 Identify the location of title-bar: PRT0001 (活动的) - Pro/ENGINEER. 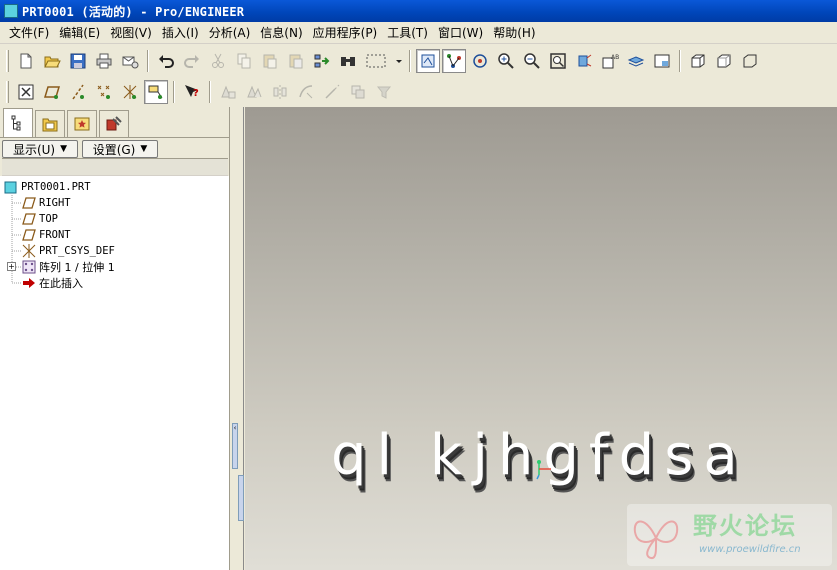
(418, 11).